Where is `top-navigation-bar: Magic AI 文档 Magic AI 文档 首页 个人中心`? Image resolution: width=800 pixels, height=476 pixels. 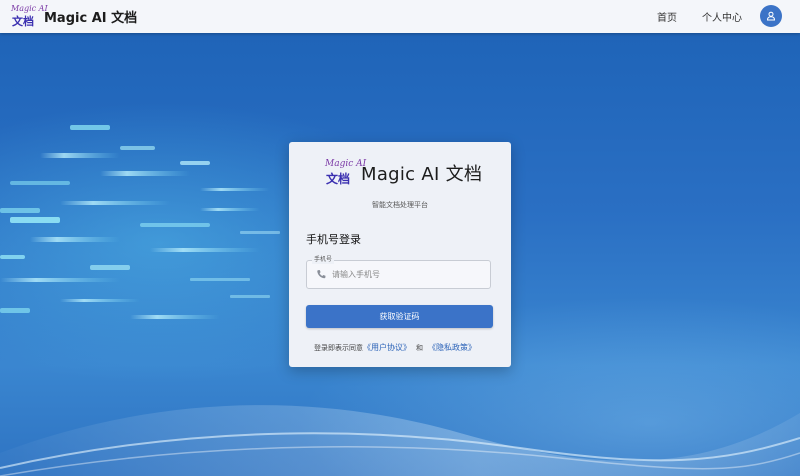
top-navigation-bar: Magic AI 文档 Magic AI 文档 首页 个人中心 is located at coordinates (400, 16).